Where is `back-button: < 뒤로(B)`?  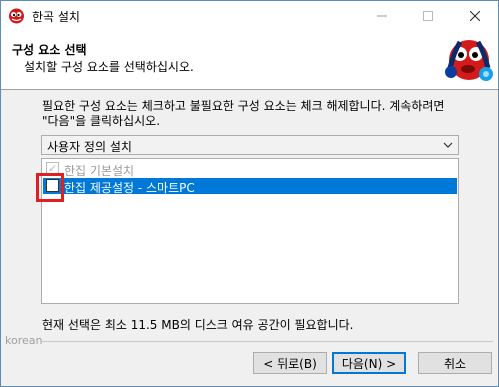 back-button: < 뒤로(B) is located at coordinates (290, 363).